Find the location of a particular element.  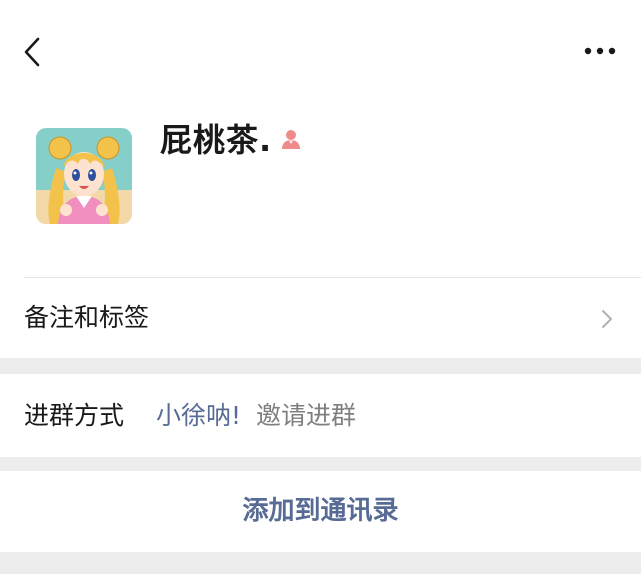

chevron-left-icon is located at coordinates (32, 52).